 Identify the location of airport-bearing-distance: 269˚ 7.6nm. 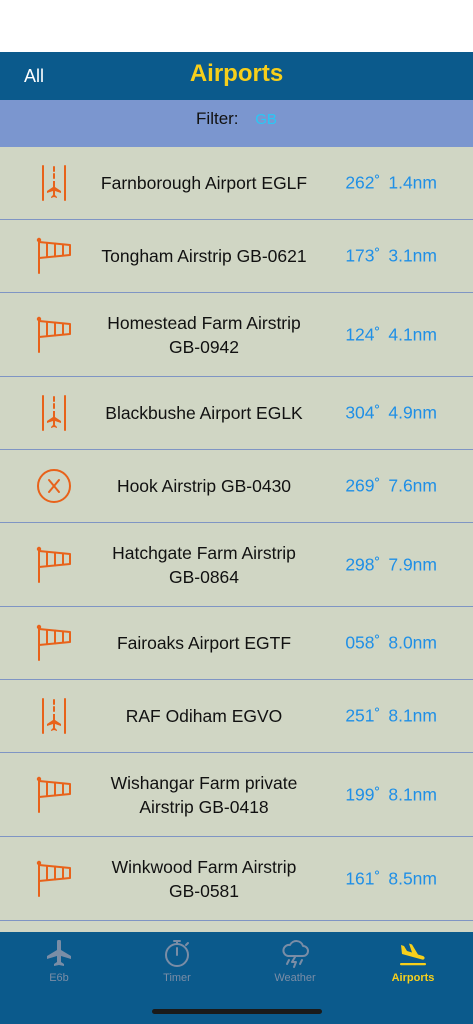
(391, 486).